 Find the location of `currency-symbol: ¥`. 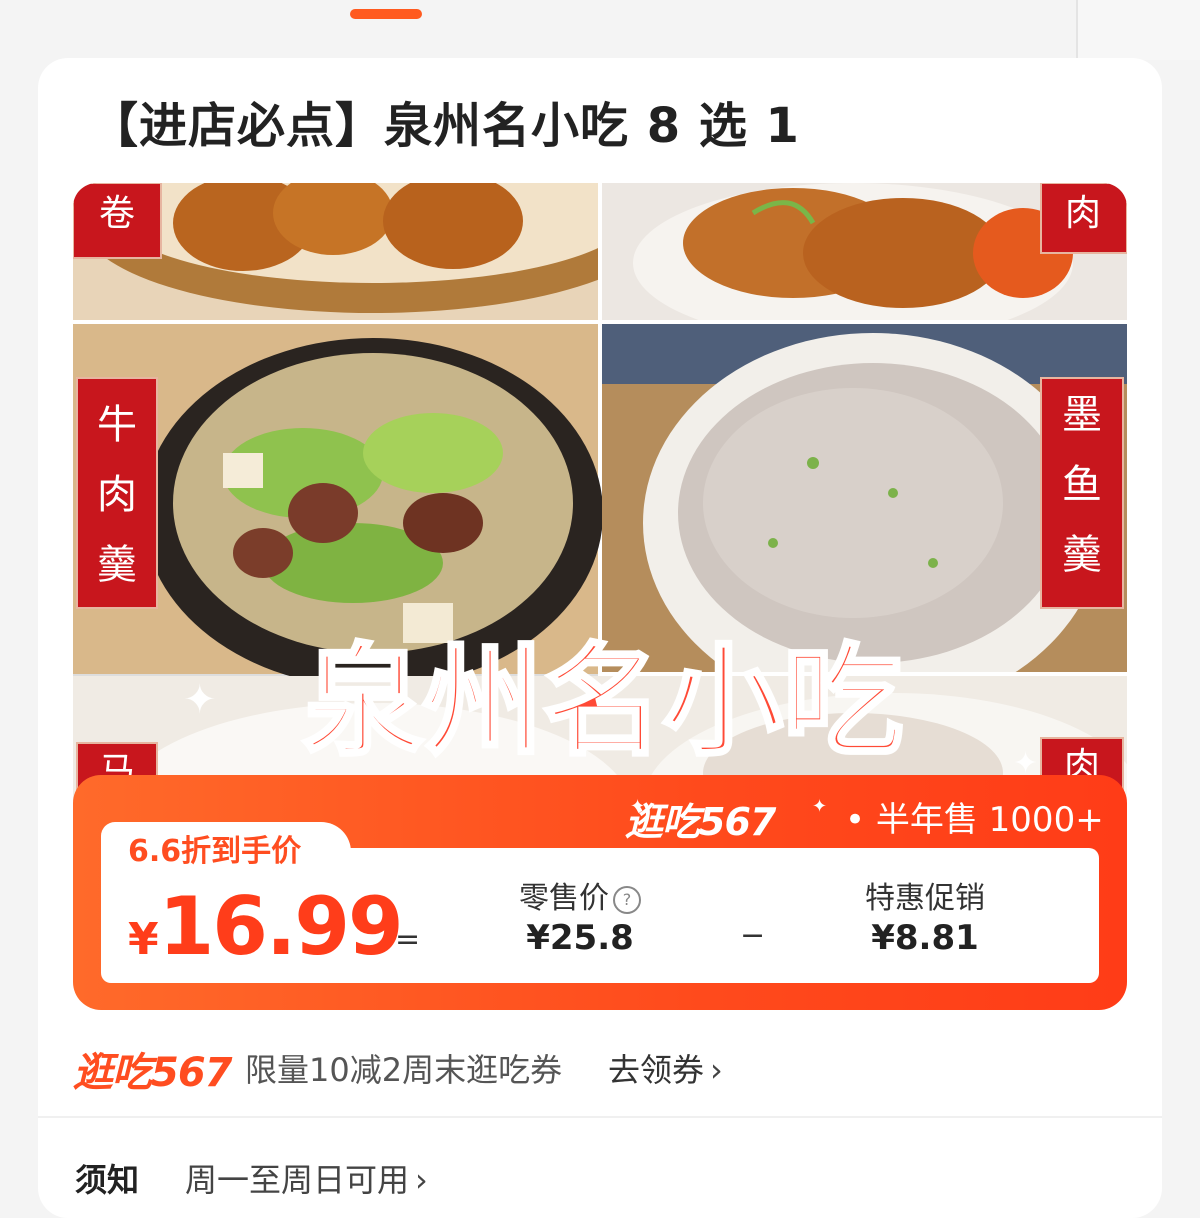

currency-symbol: ¥ is located at coordinates (143, 939).